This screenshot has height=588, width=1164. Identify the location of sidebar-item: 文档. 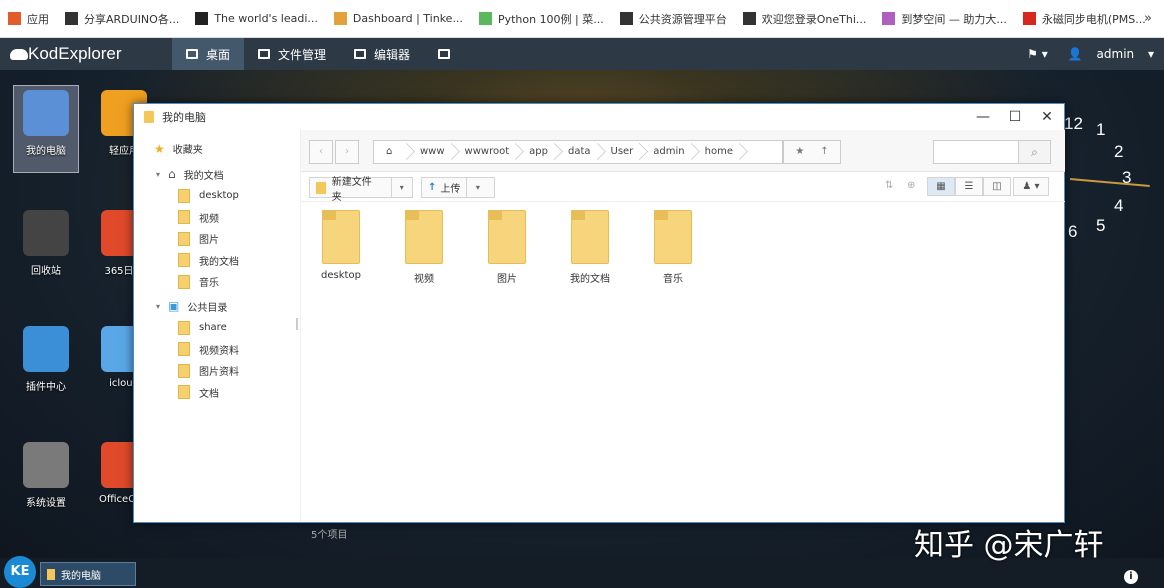
(217, 393).